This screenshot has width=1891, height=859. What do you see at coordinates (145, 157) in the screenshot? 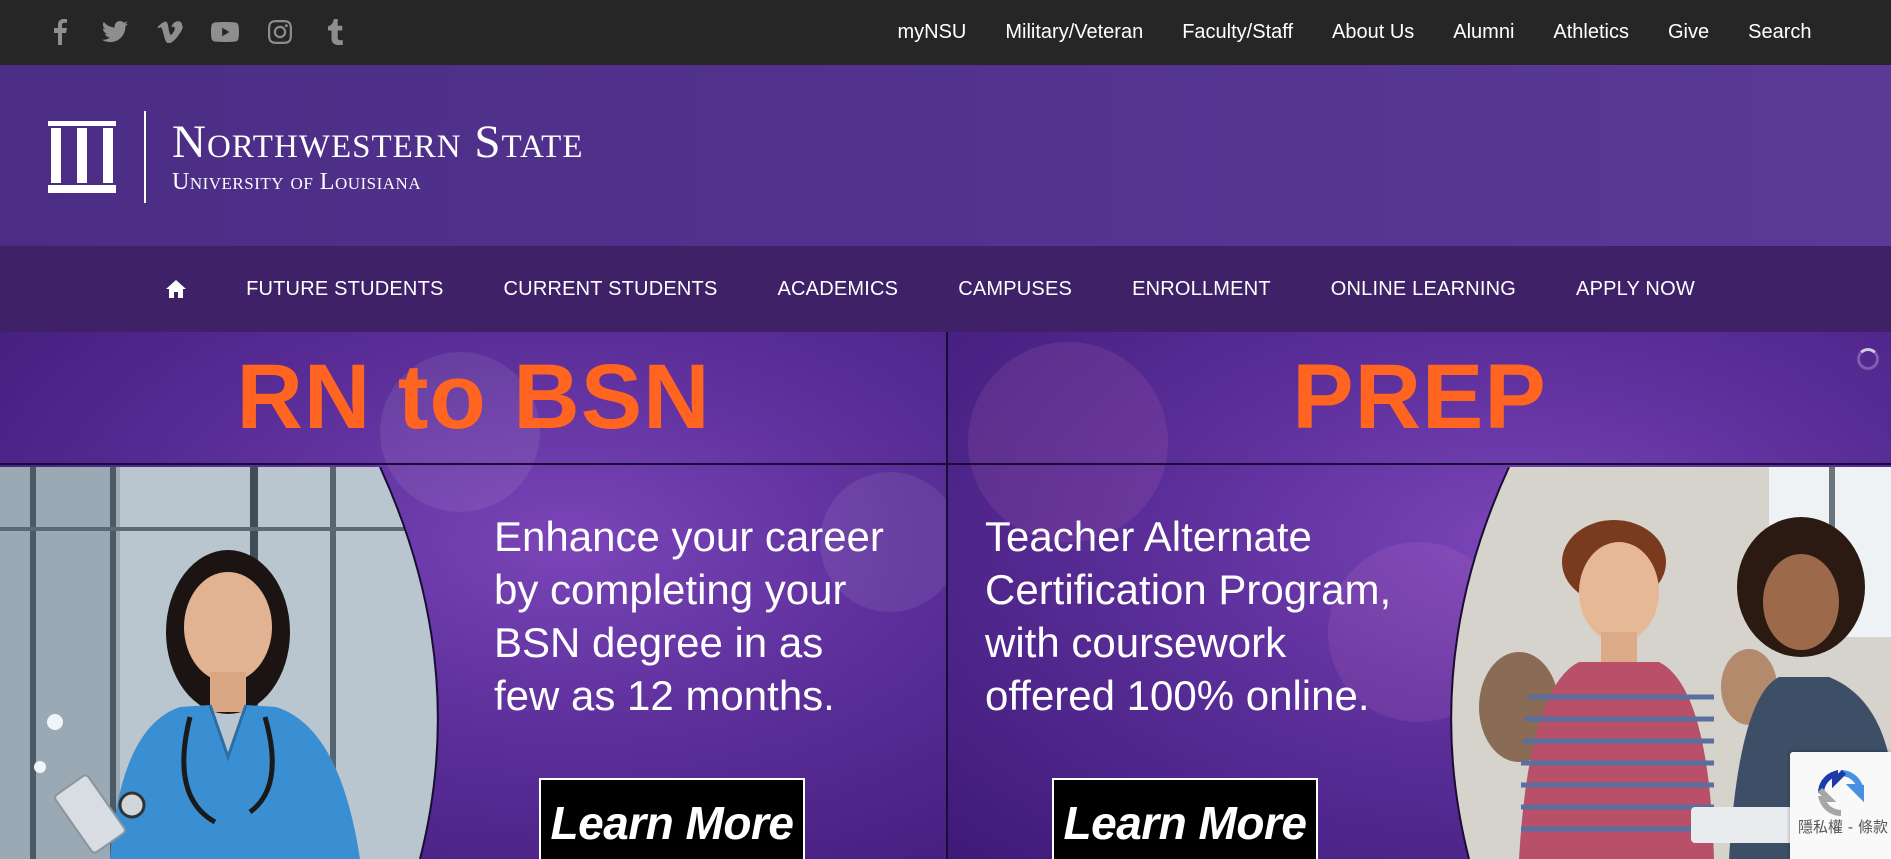
I see `logo-divider` at bounding box center [145, 157].